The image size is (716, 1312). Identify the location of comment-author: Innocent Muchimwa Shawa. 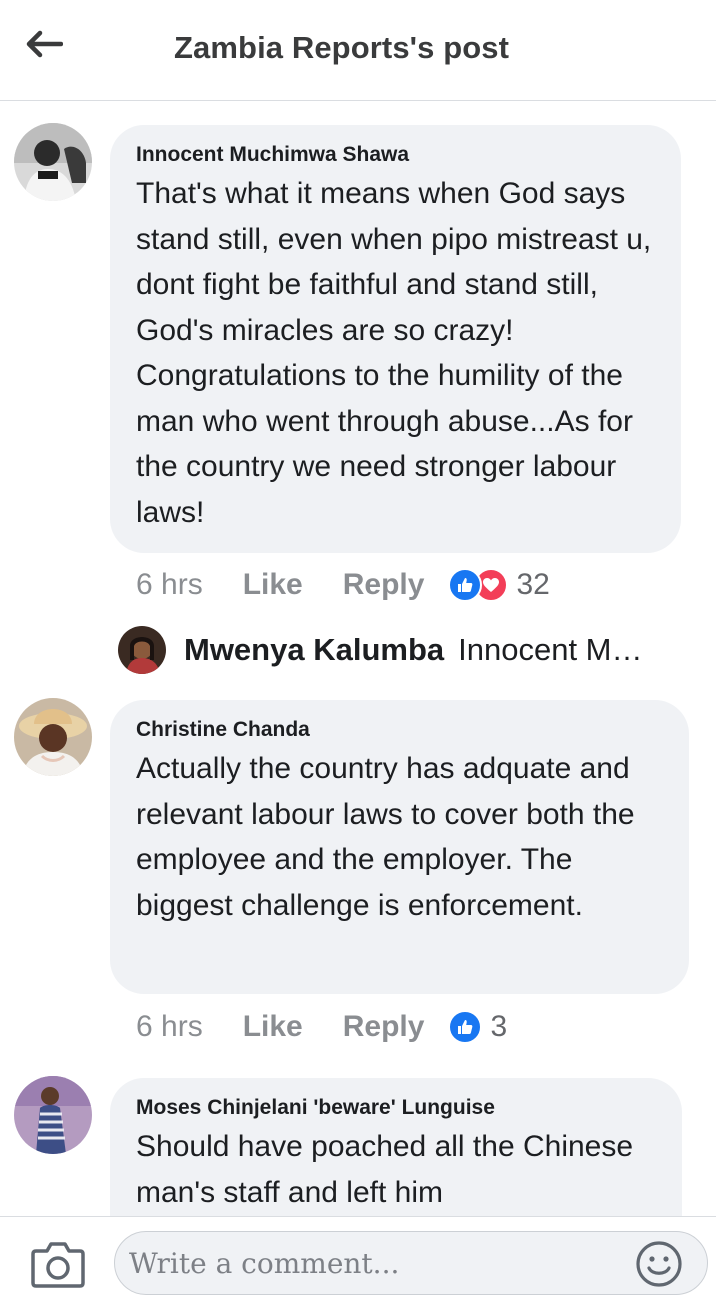
(398, 155).